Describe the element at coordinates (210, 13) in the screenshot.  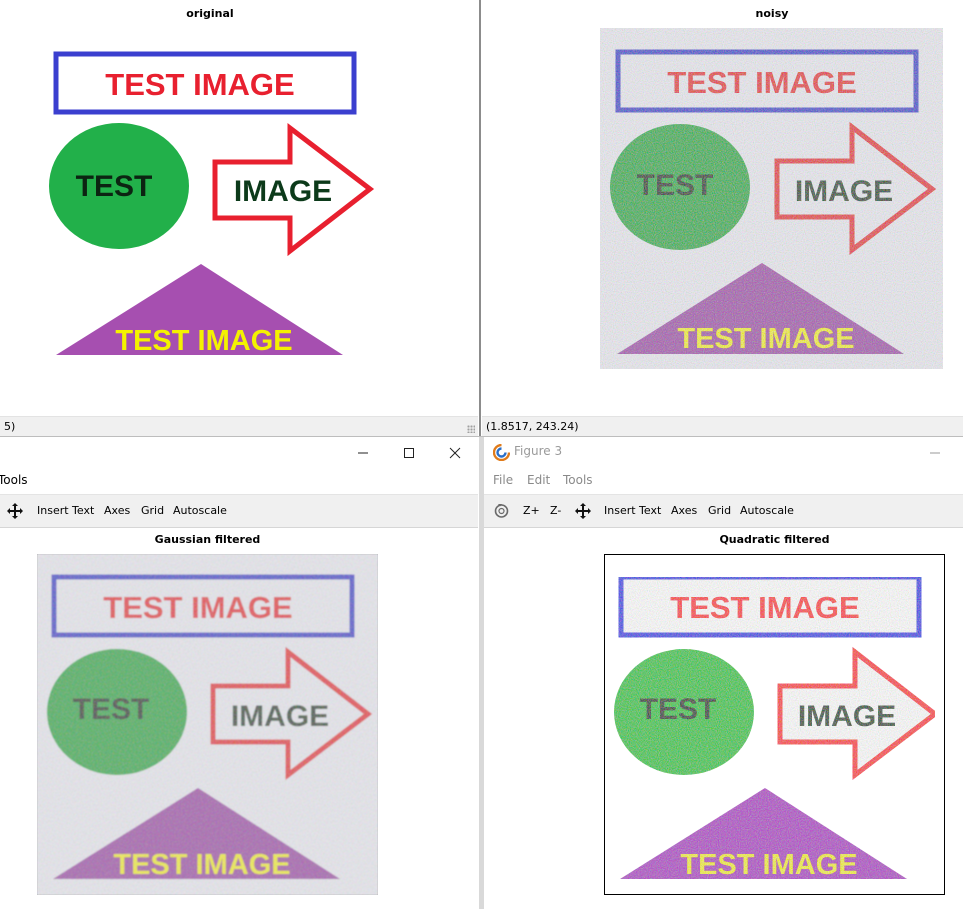
I see `plot-title: original` at that location.